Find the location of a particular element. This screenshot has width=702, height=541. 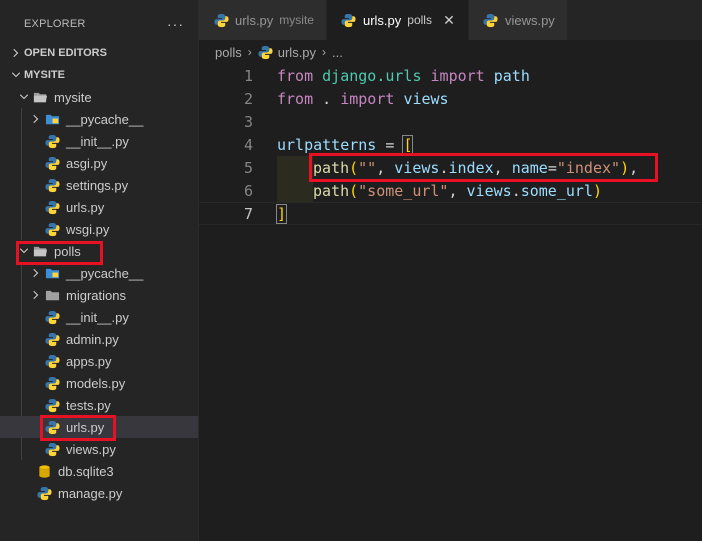

breadcrumb-file: urls.py is located at coordinates (297, 52).